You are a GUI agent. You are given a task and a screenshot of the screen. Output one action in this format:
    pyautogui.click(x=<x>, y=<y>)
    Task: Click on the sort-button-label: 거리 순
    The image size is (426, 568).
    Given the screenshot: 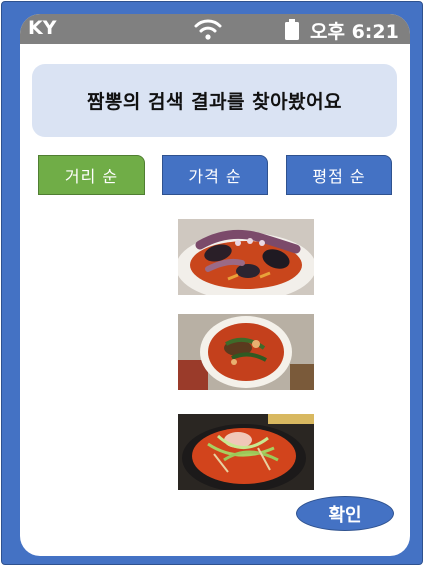 What is the action you would take?
    pyautogui.click(x=91, y=176)
    